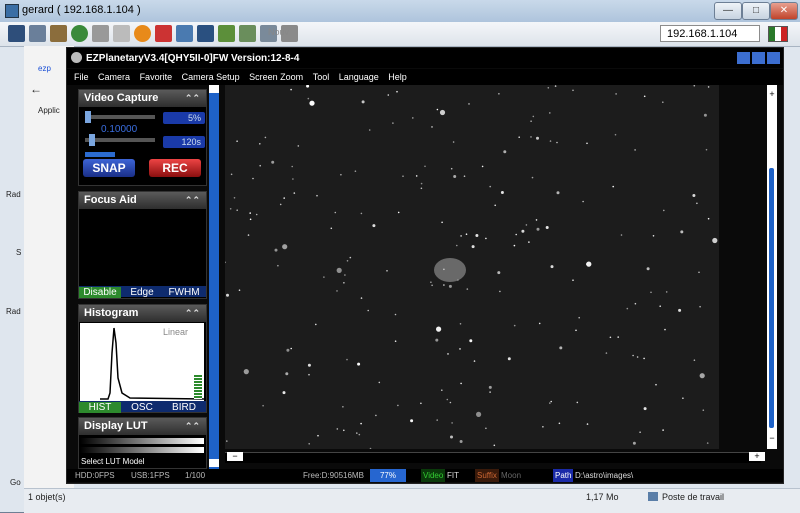 The width and height of the screenshot is (800, 513). Describe the element at coordinates (784, 11) in the screenshot. I see `close-button: ✕` at that location.